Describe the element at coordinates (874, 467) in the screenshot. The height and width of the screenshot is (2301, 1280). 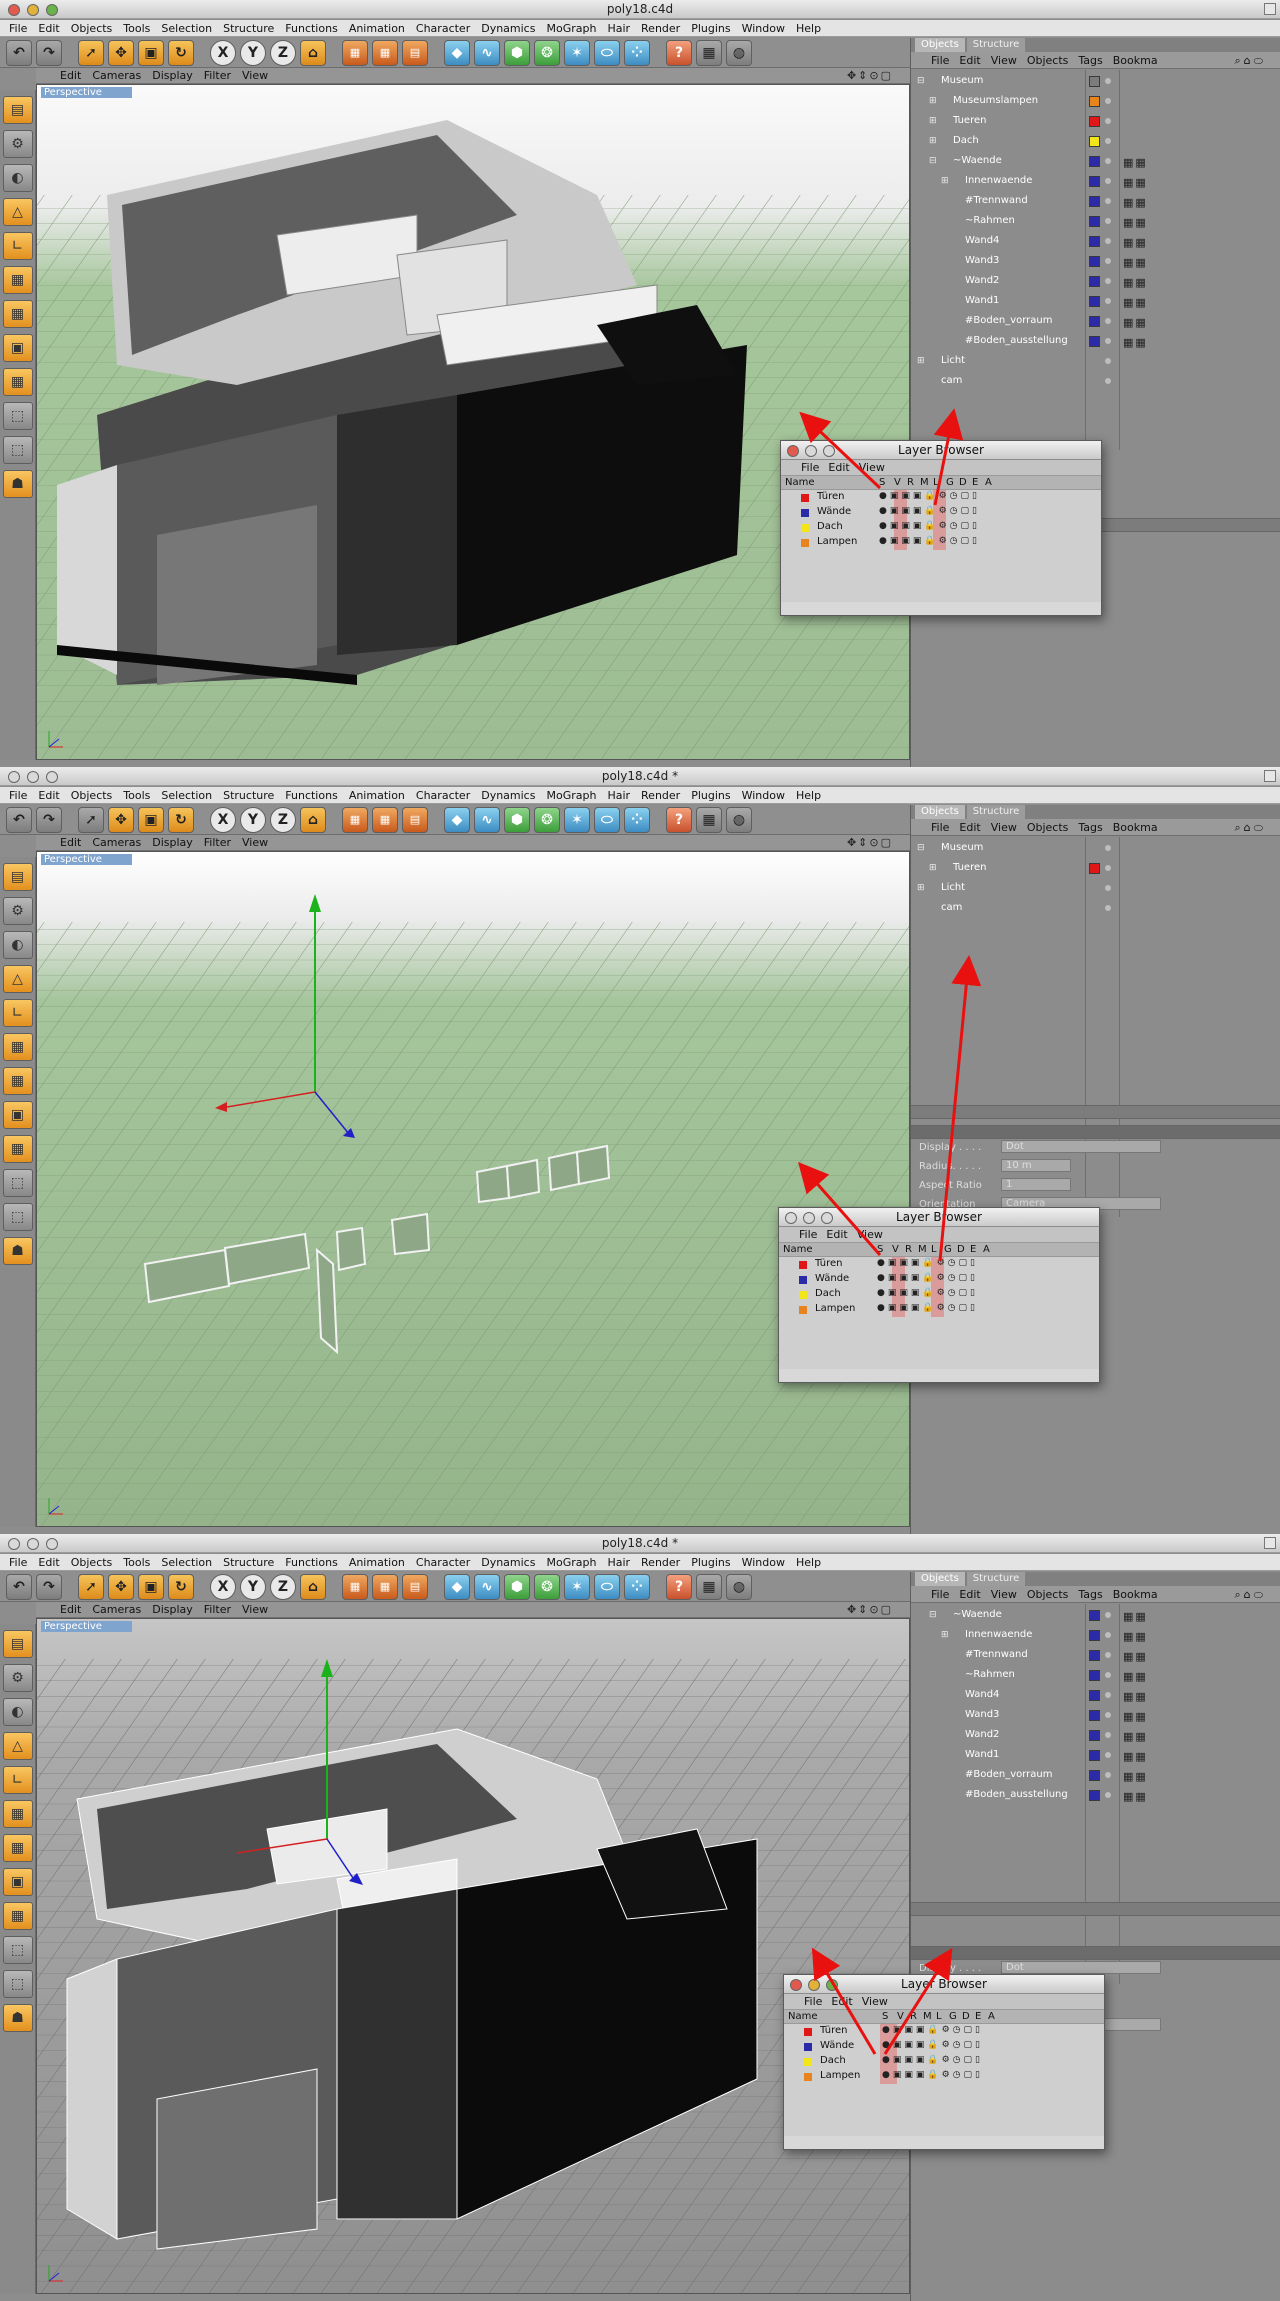
I see `lb-menu-view: View` at that location.